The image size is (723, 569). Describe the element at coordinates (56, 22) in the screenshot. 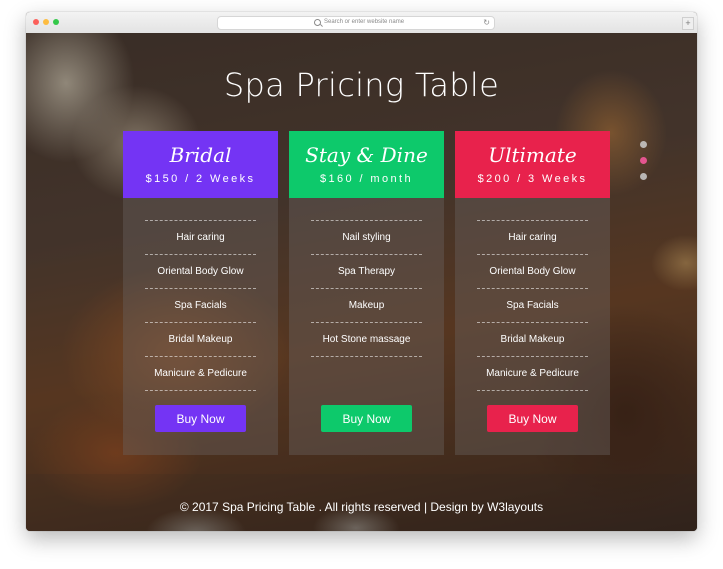

I see `zoom-window-icon` at that location.